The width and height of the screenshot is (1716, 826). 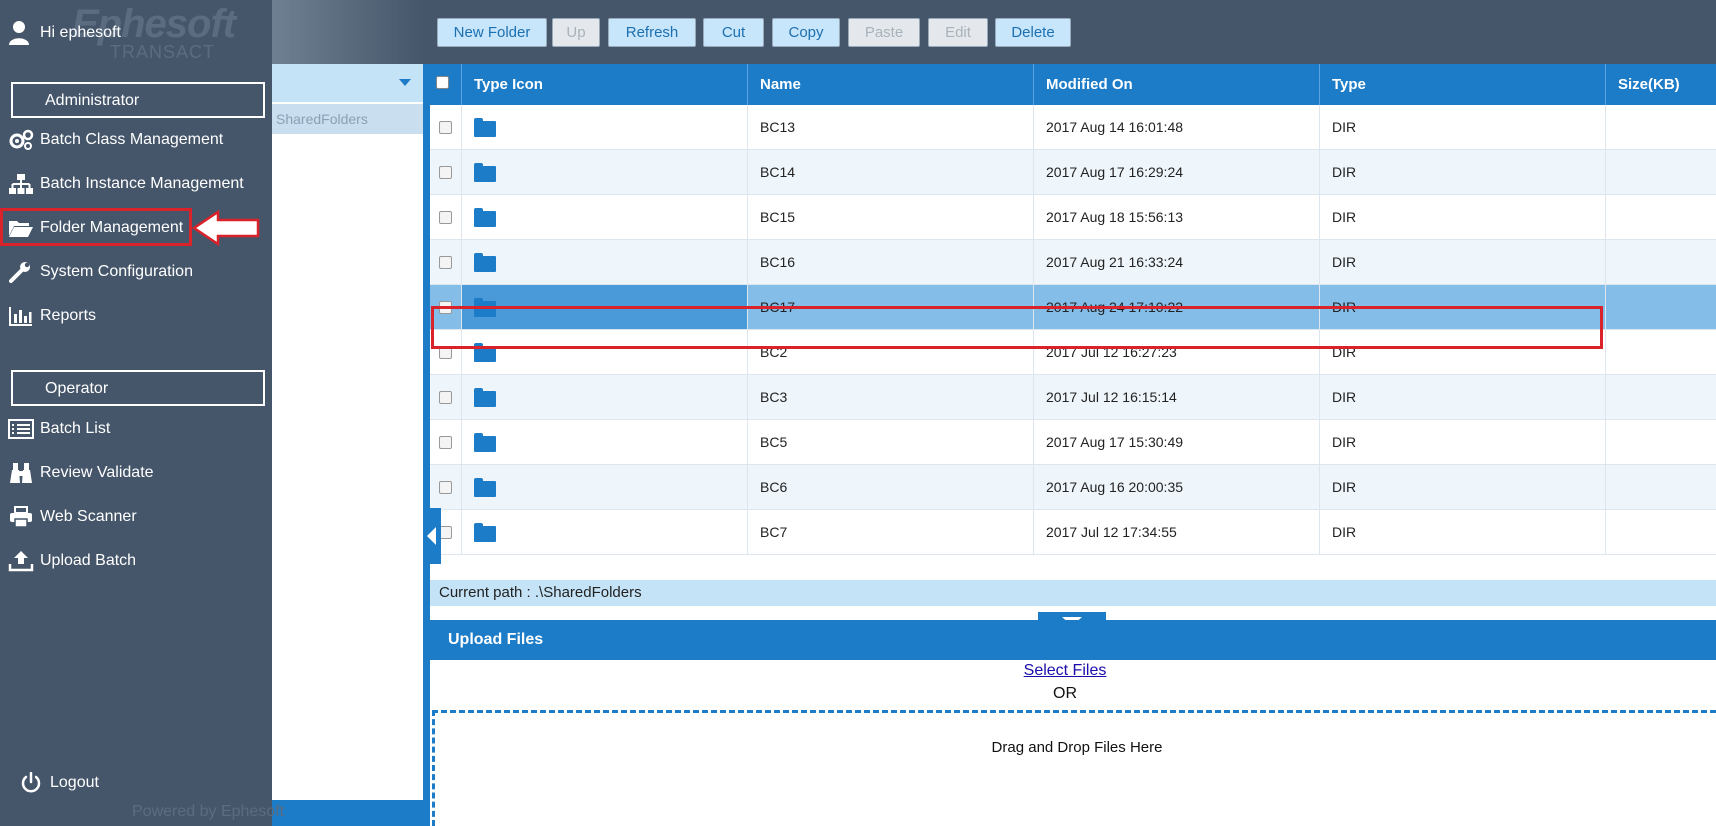 I want to click on table-row: BC6 2017 Aug 16 20:00:35 DIR, so click(x=1073, y=487).